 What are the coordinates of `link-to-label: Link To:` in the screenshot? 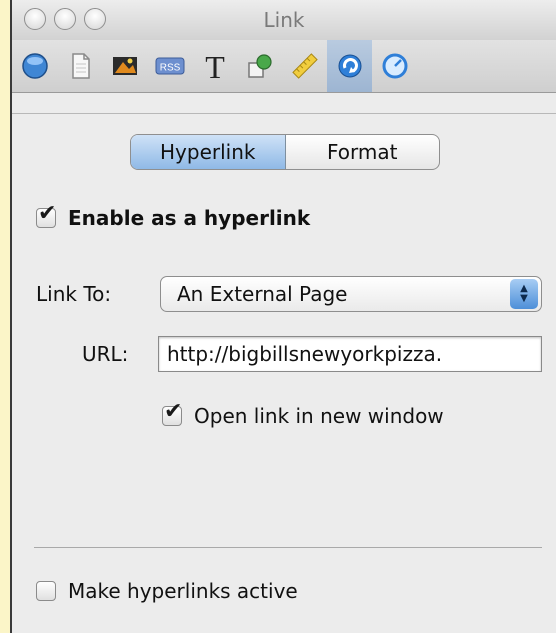 It's located at (74, 294).